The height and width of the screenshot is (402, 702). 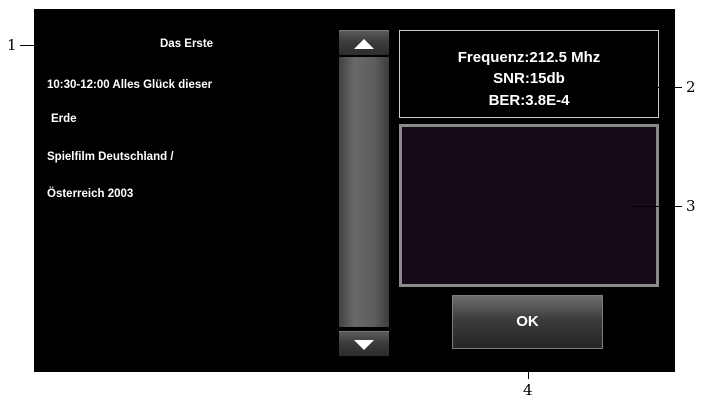 I want to click on ok-button: OK, so click(x=527, y=322).